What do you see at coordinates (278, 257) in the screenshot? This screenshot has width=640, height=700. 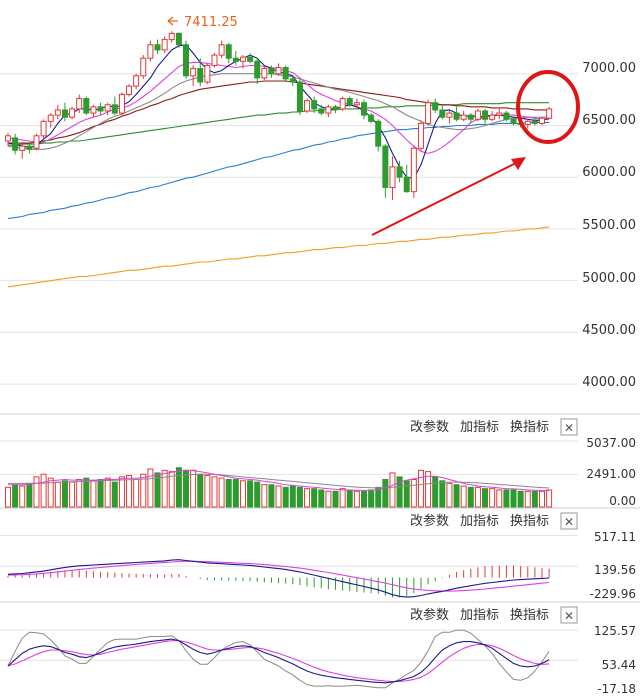 I see `ma250-line` at bounding box center [278, 257].